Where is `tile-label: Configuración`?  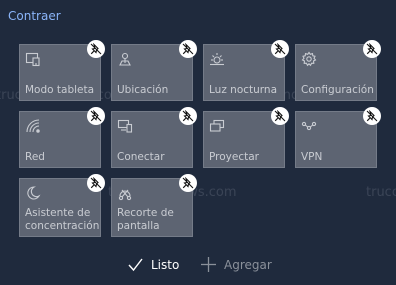
tile-label: Configuración is located at coordinates (337, 90).